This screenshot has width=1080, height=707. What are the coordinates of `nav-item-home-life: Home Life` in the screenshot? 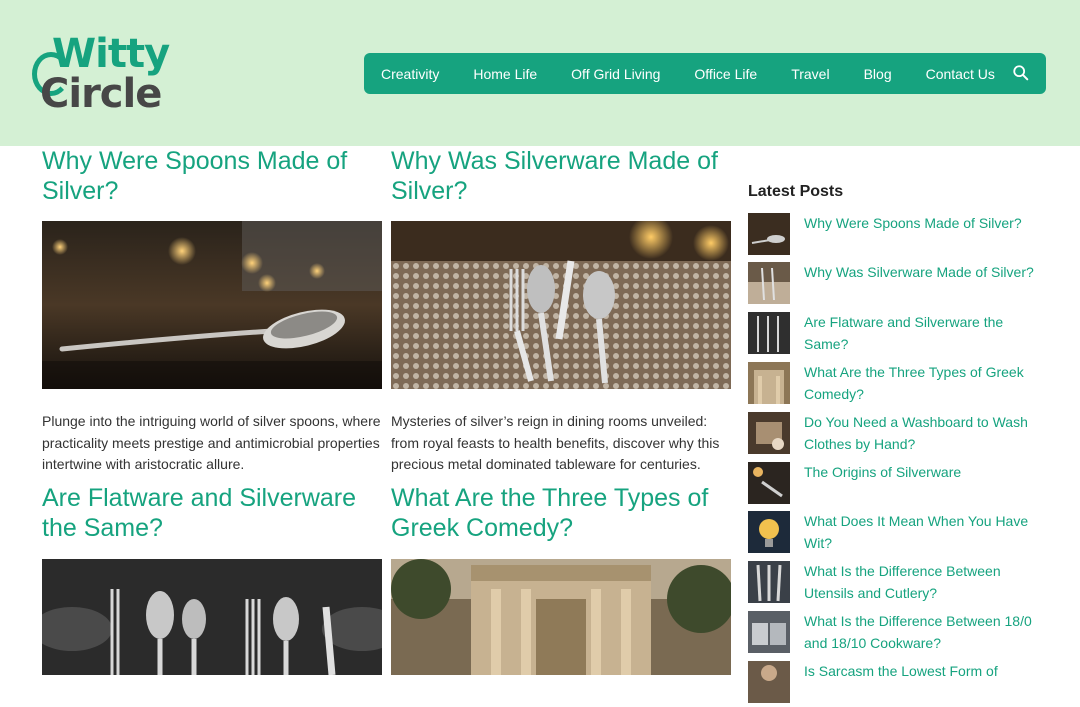 It's located at (505, 74).